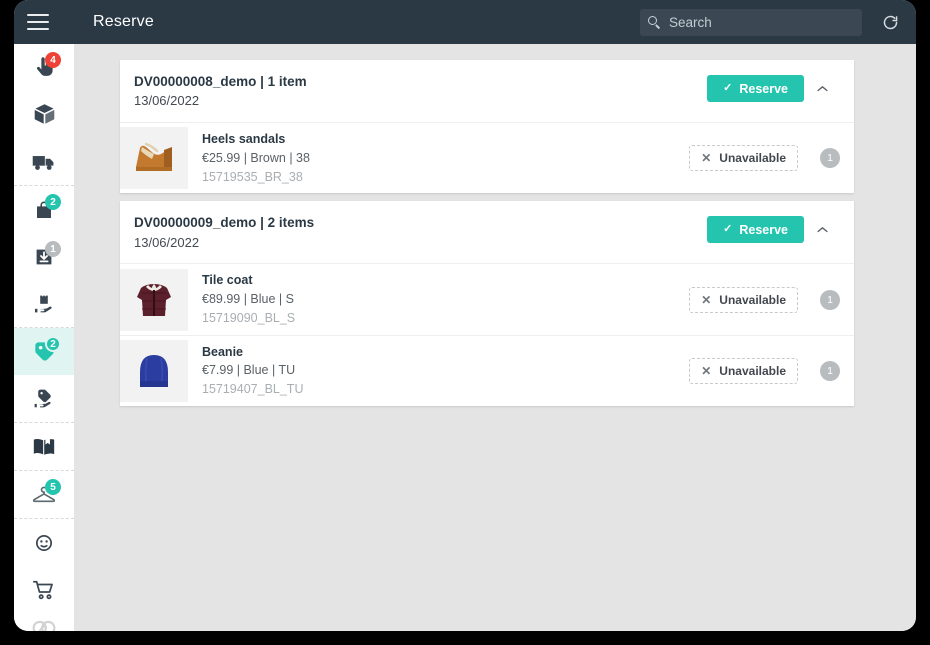  Describe the element at coordinates (654, 22) in the screenshot. I see `search-icon` at that location.